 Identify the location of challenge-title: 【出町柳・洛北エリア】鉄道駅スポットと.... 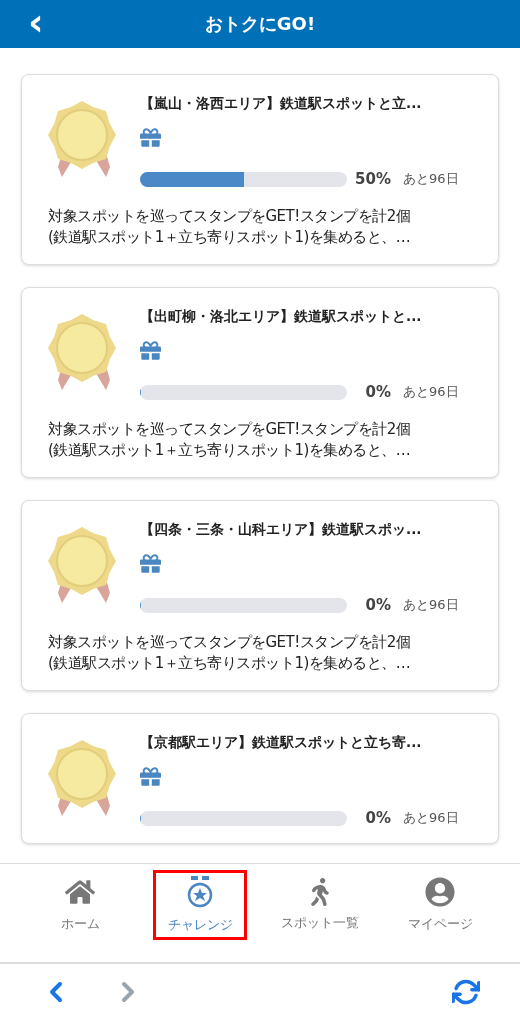
(281, 317).